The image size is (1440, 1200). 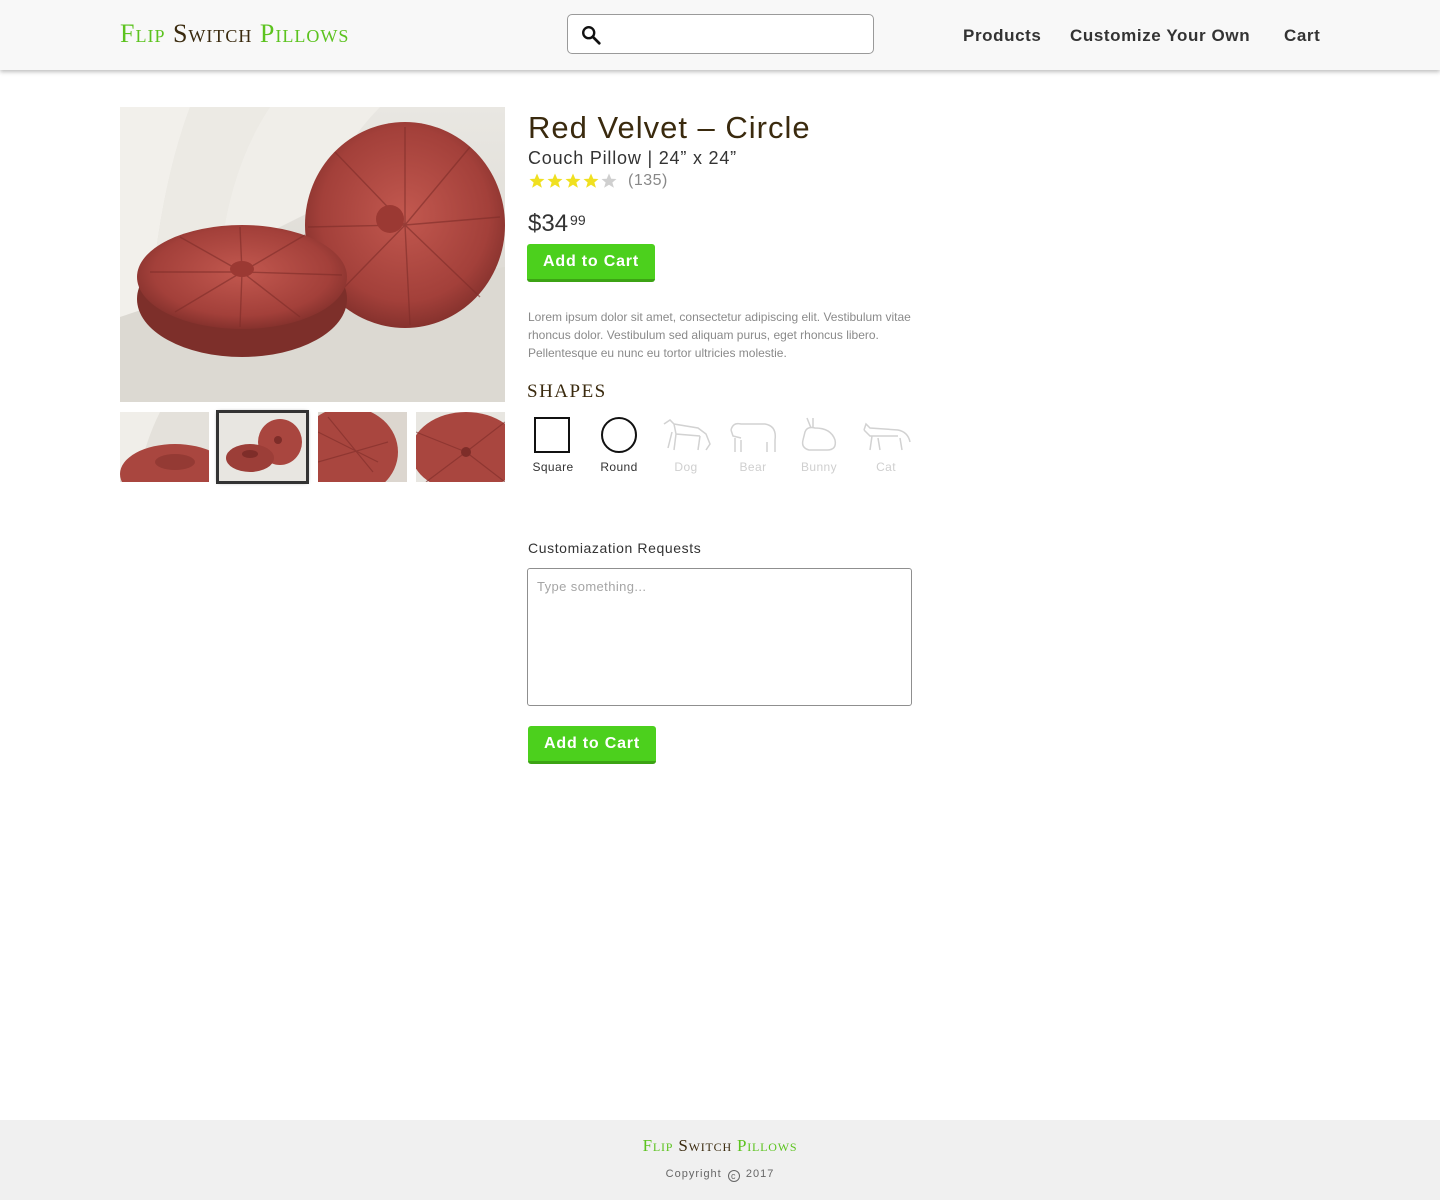 What do you see at coordinates (887, 436) in the screenshot?
I see `cat-icon` at bounding box center [887, 436].